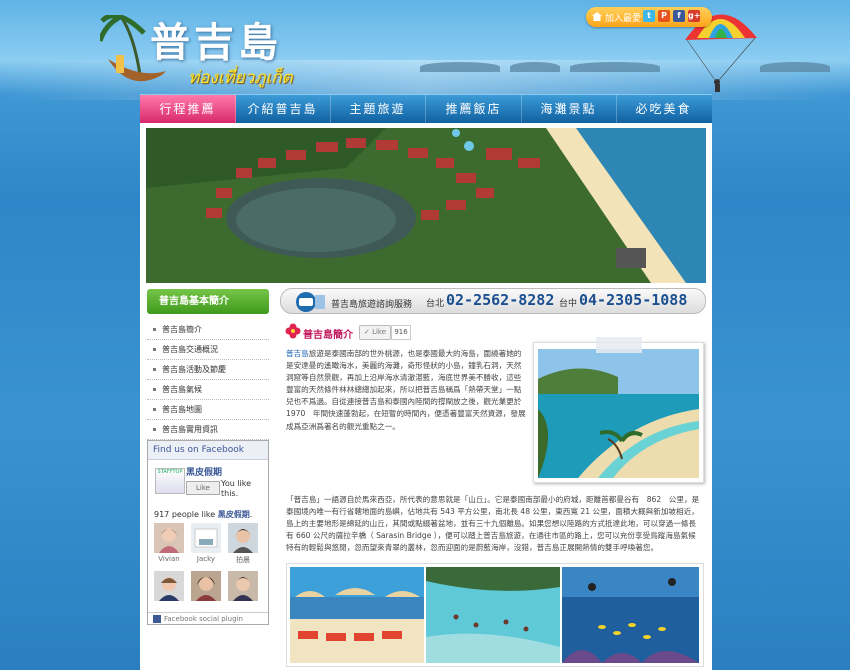 This screenshot has height=670, width=850. Describe the element at coordinates (663, 109) in the screenshot. I see `nav-item-food: 必吃美食` at that location.